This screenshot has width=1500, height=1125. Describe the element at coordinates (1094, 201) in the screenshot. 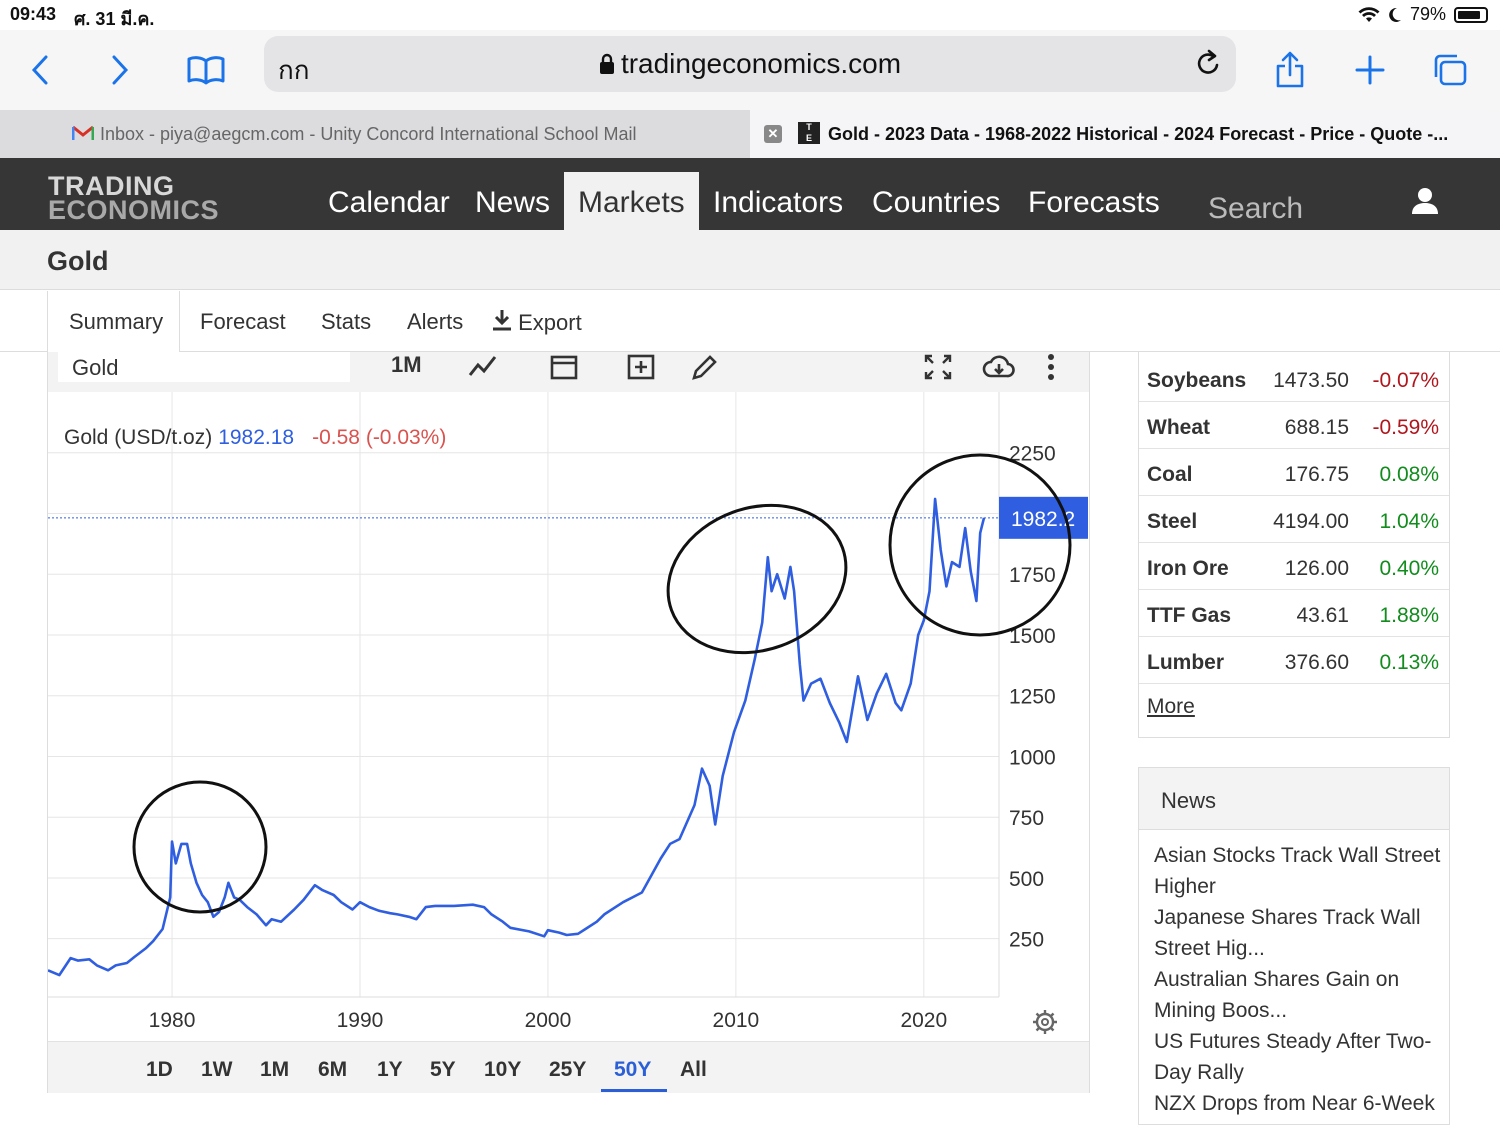

I see `nav-forecasts: Forecasts` at that location.